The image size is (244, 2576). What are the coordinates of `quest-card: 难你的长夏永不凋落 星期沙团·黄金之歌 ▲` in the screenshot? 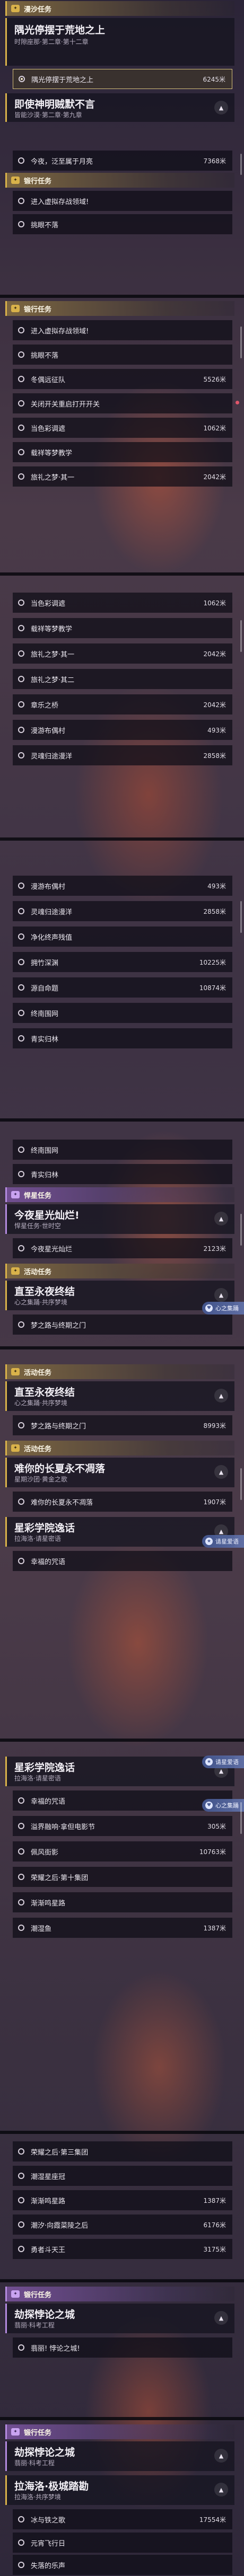 It's located at (120, 1472).